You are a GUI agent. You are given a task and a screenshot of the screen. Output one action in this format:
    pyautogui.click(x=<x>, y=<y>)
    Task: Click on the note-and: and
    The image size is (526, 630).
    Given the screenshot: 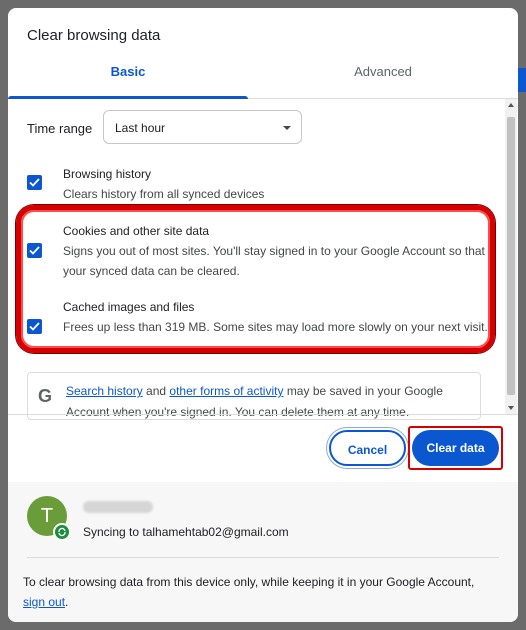 What is the action you would take?
    pyautogui.click(x=156, y=391)
    